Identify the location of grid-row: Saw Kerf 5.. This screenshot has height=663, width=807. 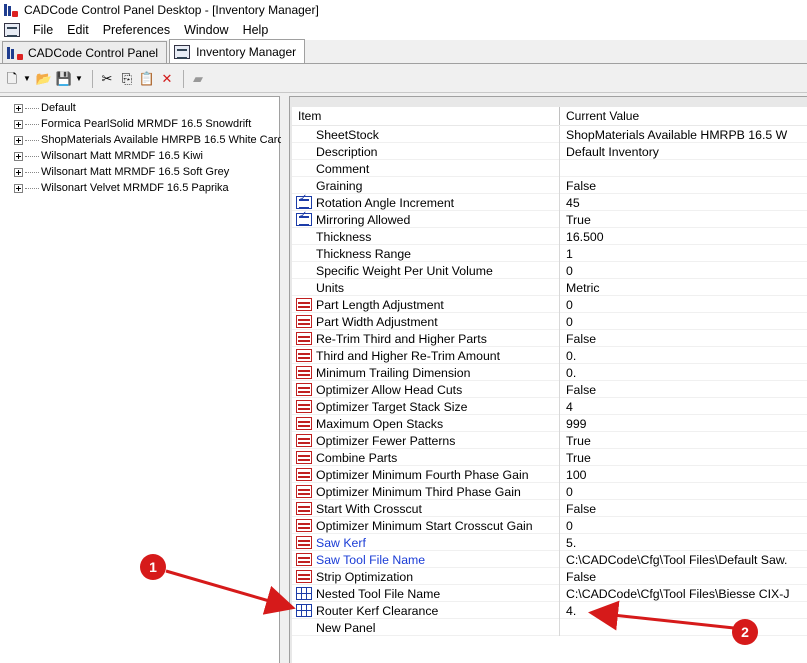
(549, 542).